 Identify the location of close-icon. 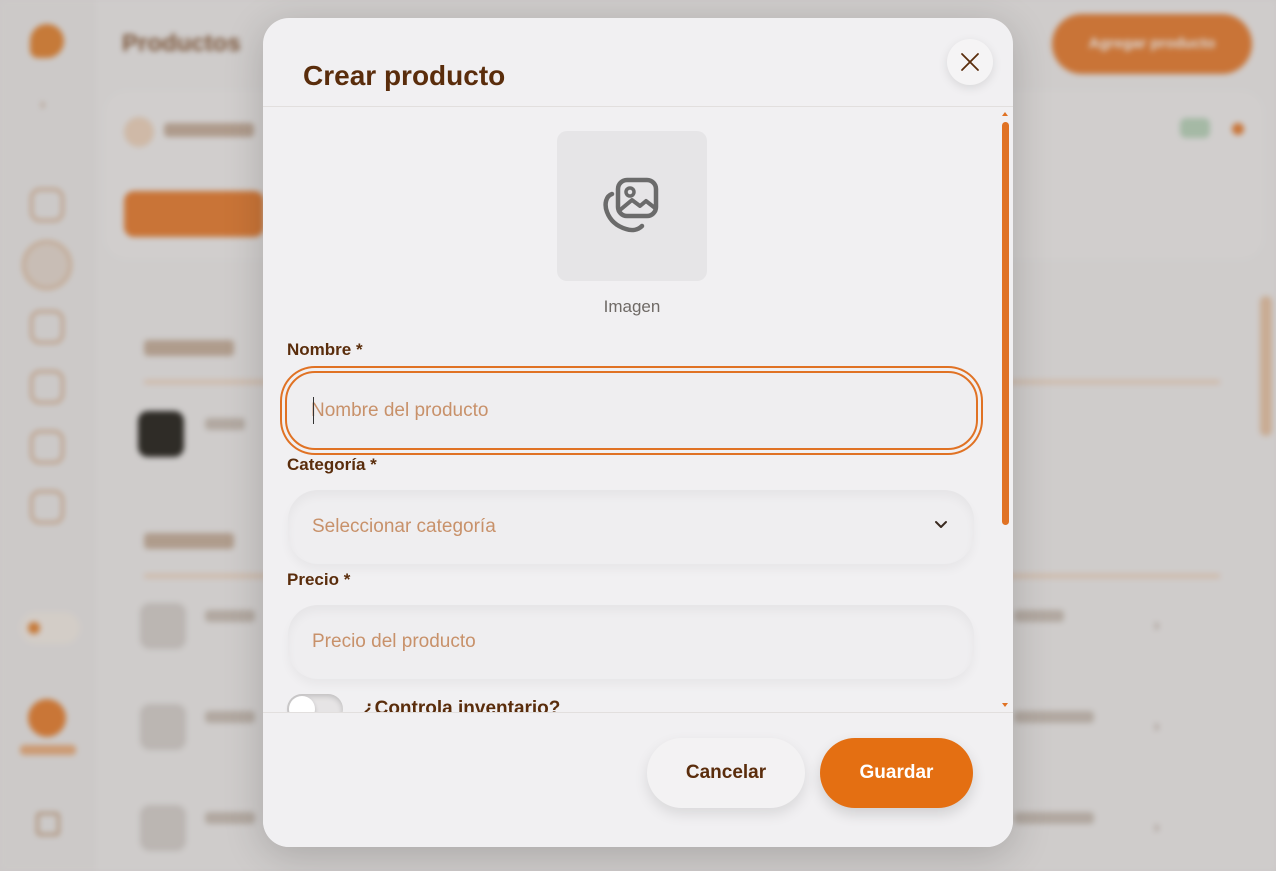
(970, 62).